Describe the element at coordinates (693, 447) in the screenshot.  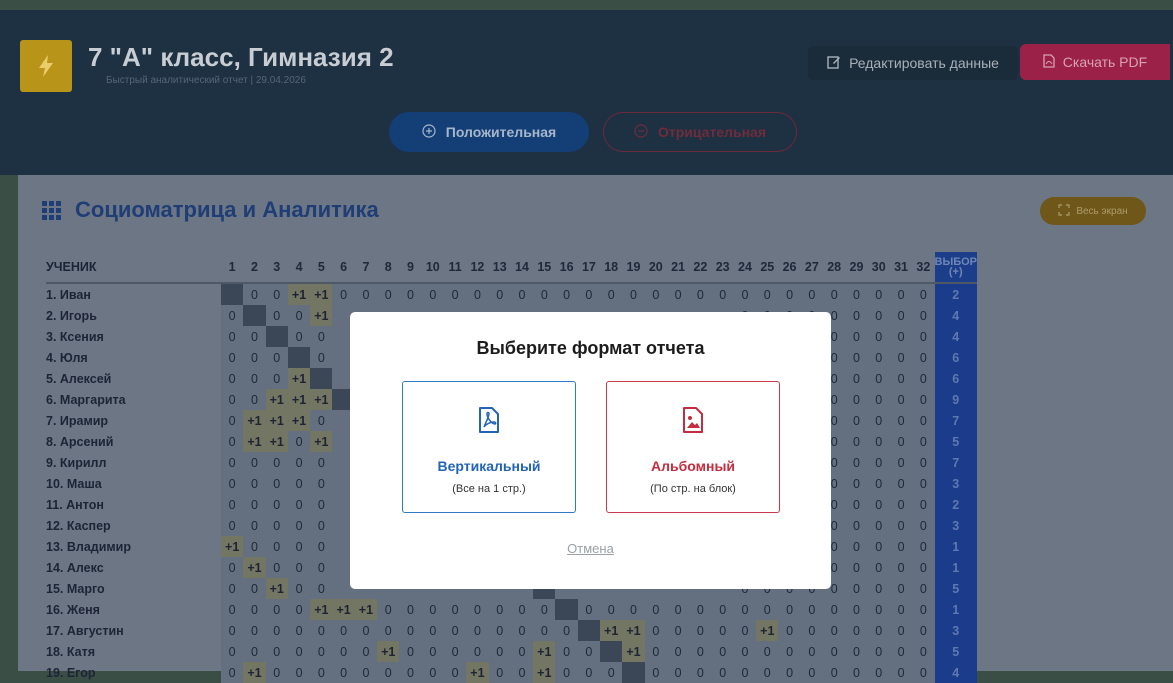
I see `landscape-format-option: Альбомный (По стр. на блок)` at that location.